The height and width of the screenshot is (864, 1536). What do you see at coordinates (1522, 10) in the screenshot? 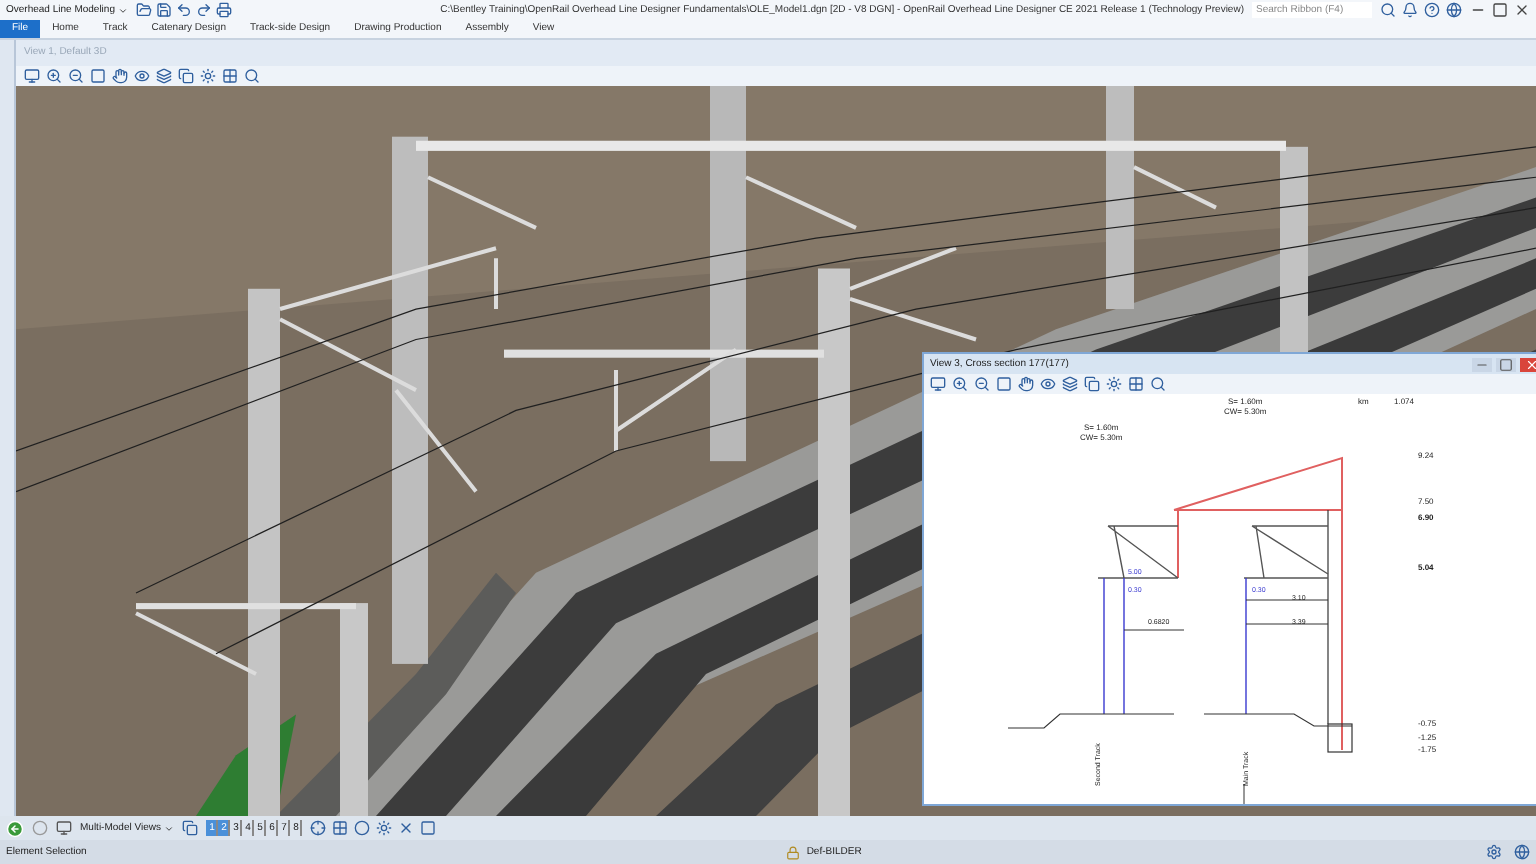
I see `close-icon` at bounding box center [1522, 10].